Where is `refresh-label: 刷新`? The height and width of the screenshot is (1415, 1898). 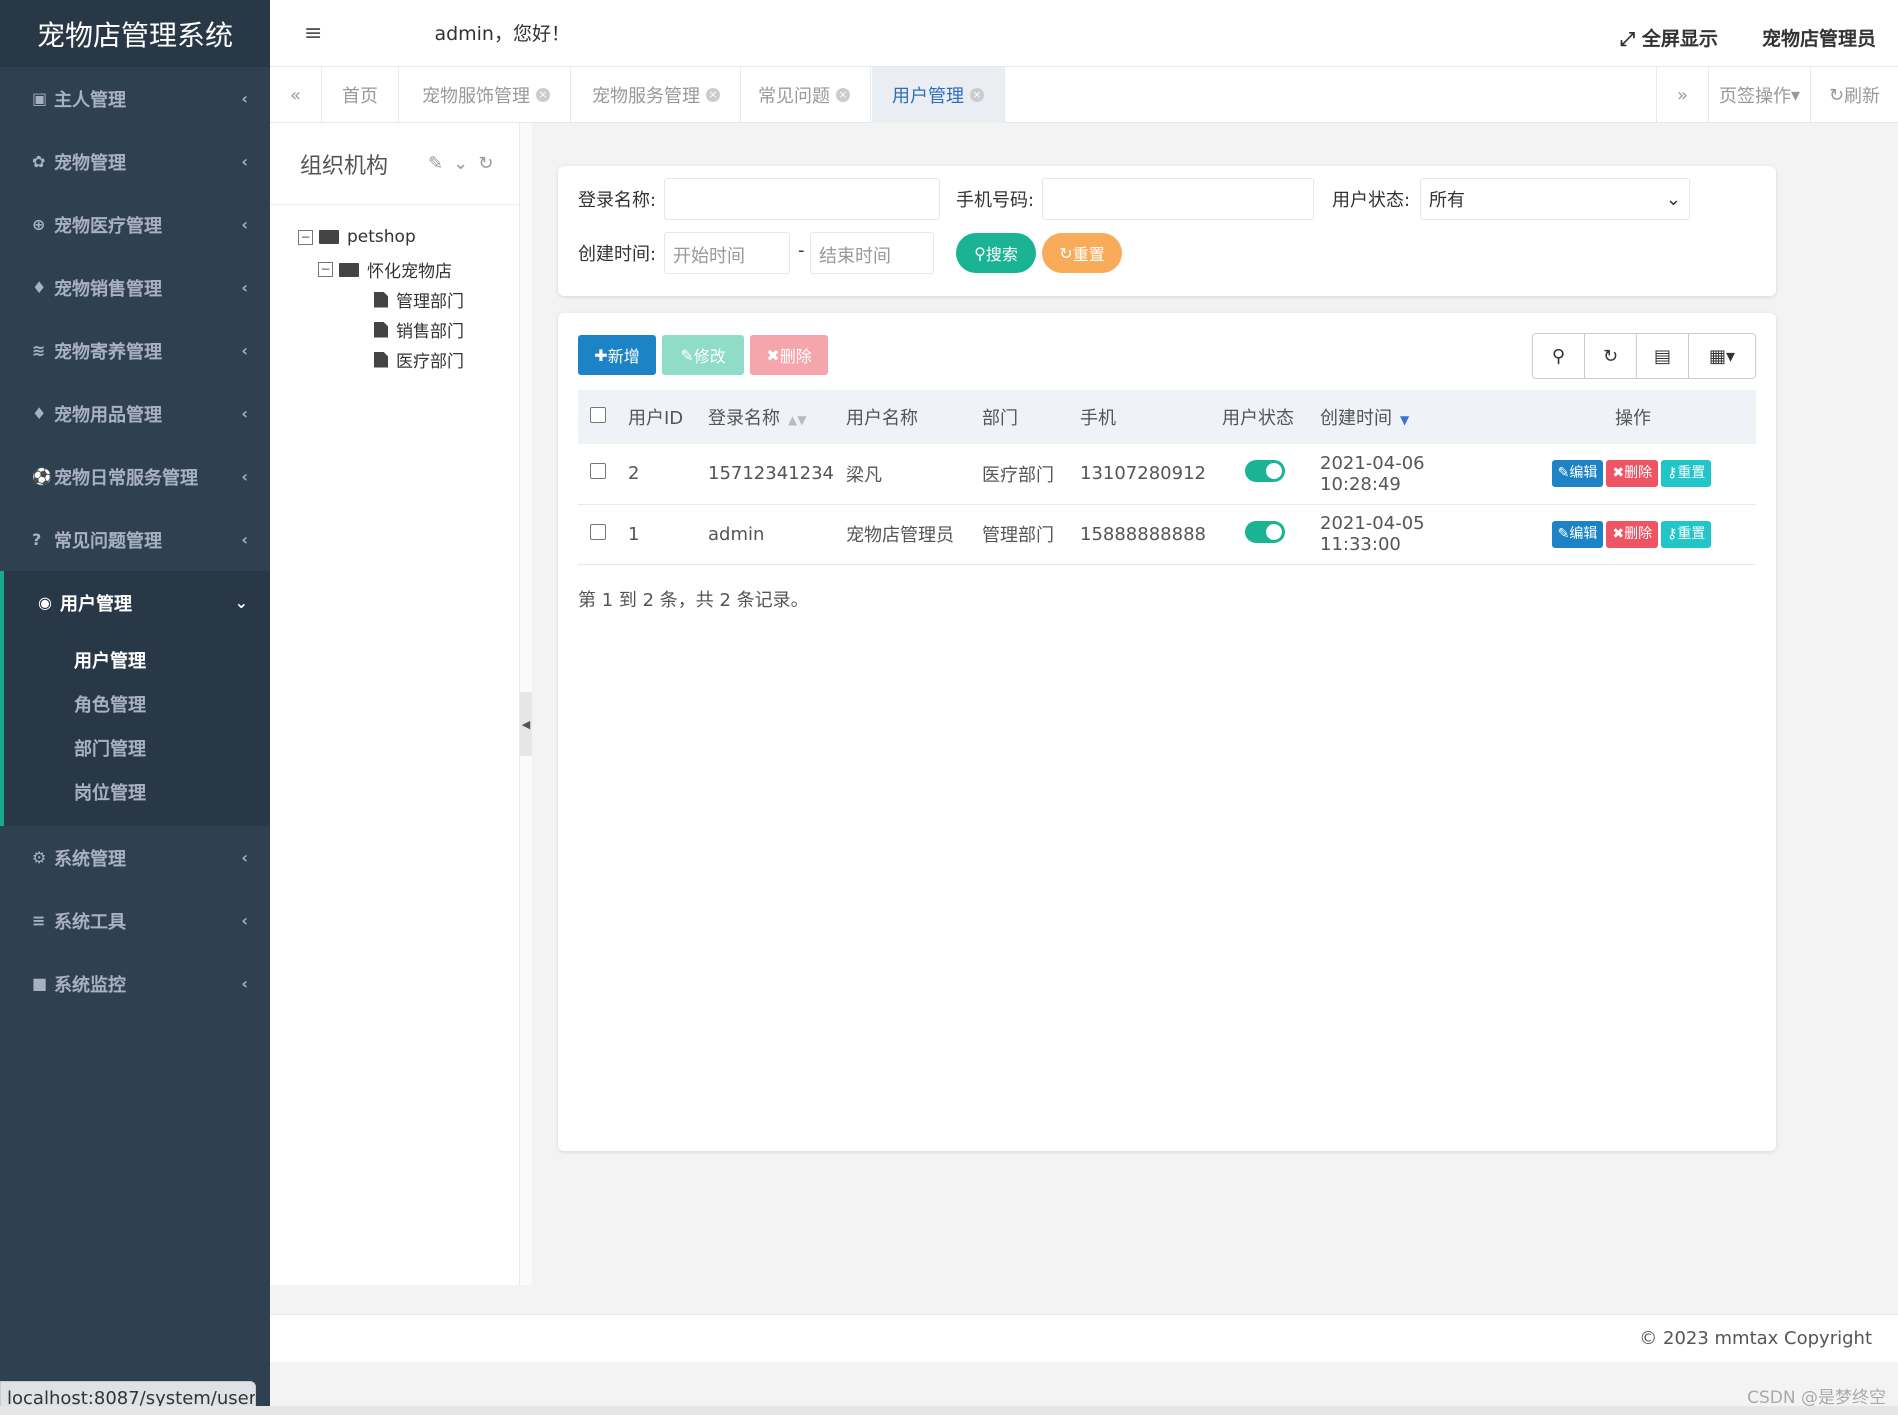
refresh-label: 刷新 is located at coordinates (1862, 96).